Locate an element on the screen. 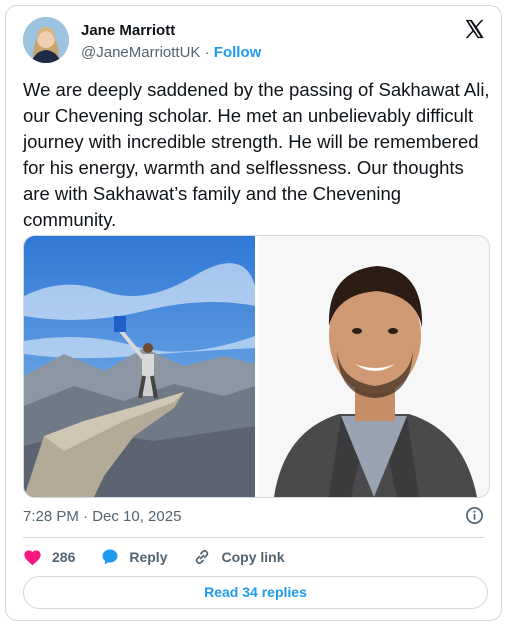  avatar-image is located at coordinates (46, 40).